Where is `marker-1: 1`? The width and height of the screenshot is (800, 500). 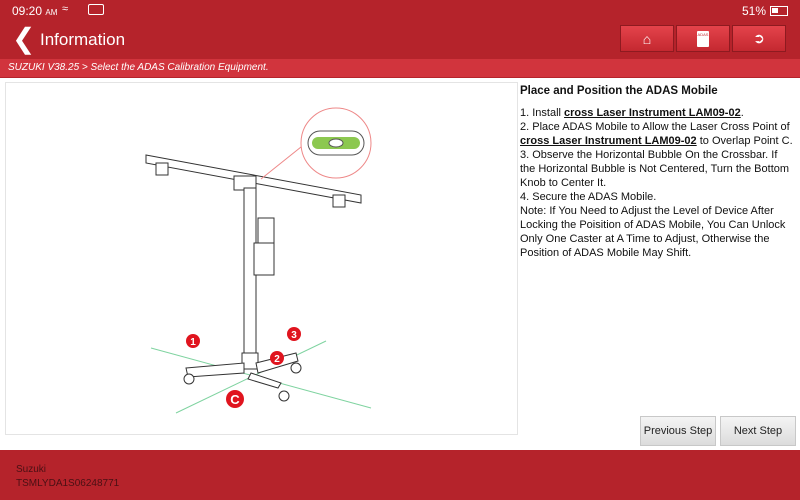 marker-1: 1 is located at coordinates (193, 341).